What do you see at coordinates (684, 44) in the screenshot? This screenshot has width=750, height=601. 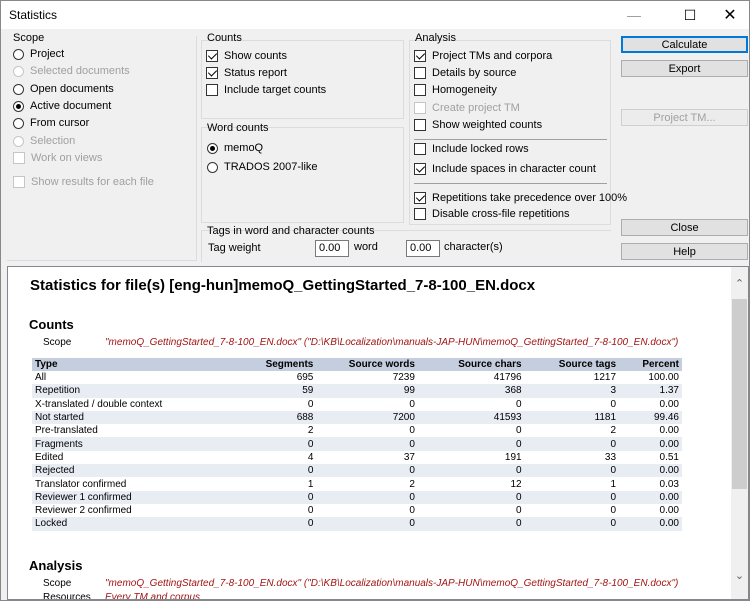 I see `calculate-button: Calculate` at bounding box center [684, 44].